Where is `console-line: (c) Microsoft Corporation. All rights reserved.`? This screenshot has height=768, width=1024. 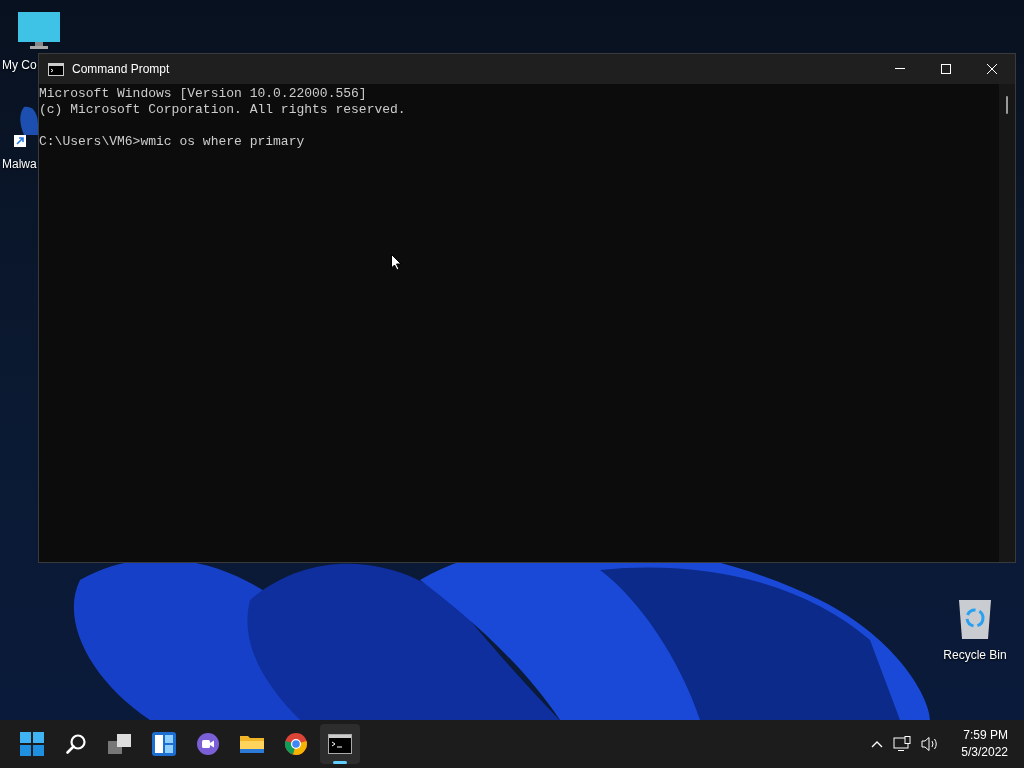
console-line: (c) Microsoft Corporation. All rights reserved. is located at coordinates (223, 110).